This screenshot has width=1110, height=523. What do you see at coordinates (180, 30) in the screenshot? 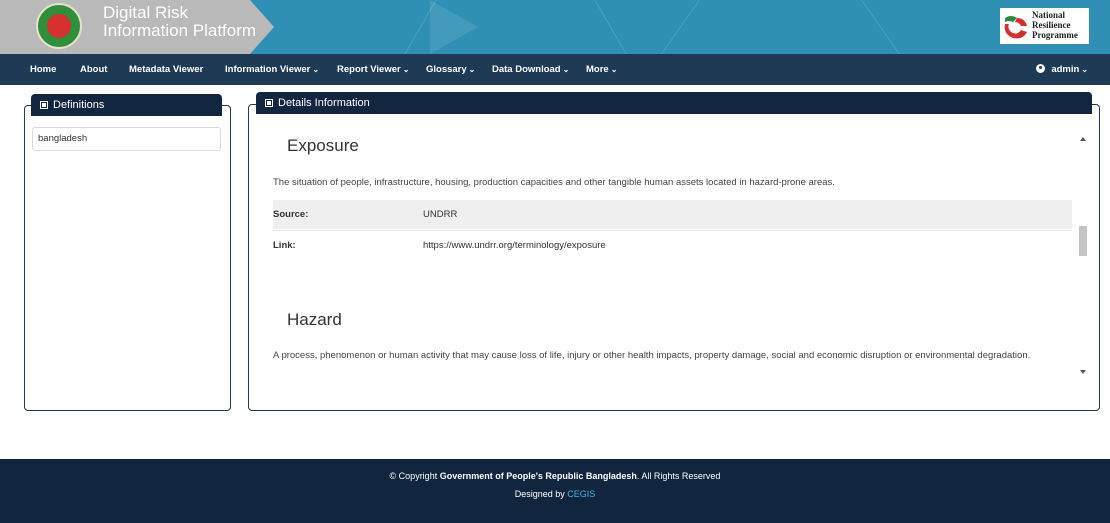
I see `brand-line2: Information Platform` at bounding box center [180, 30].